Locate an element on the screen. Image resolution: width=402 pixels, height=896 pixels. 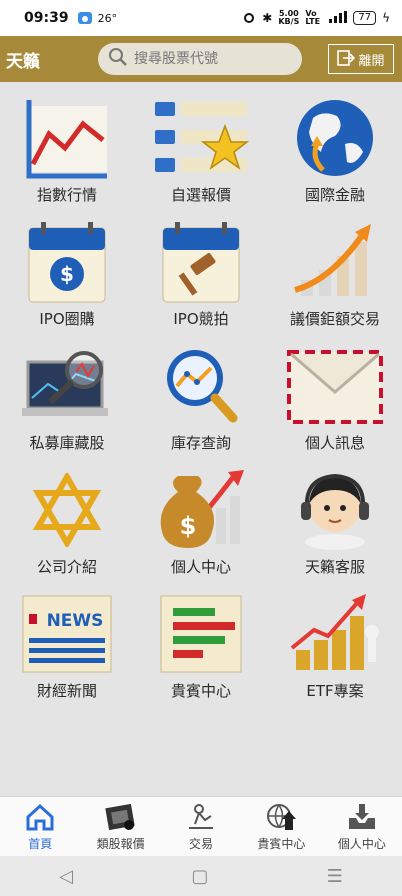
status-bar: 09:39 26° ✱ 5.00 KB/S Vo LTE 77 ϟ is located at coordinates (201, 18).